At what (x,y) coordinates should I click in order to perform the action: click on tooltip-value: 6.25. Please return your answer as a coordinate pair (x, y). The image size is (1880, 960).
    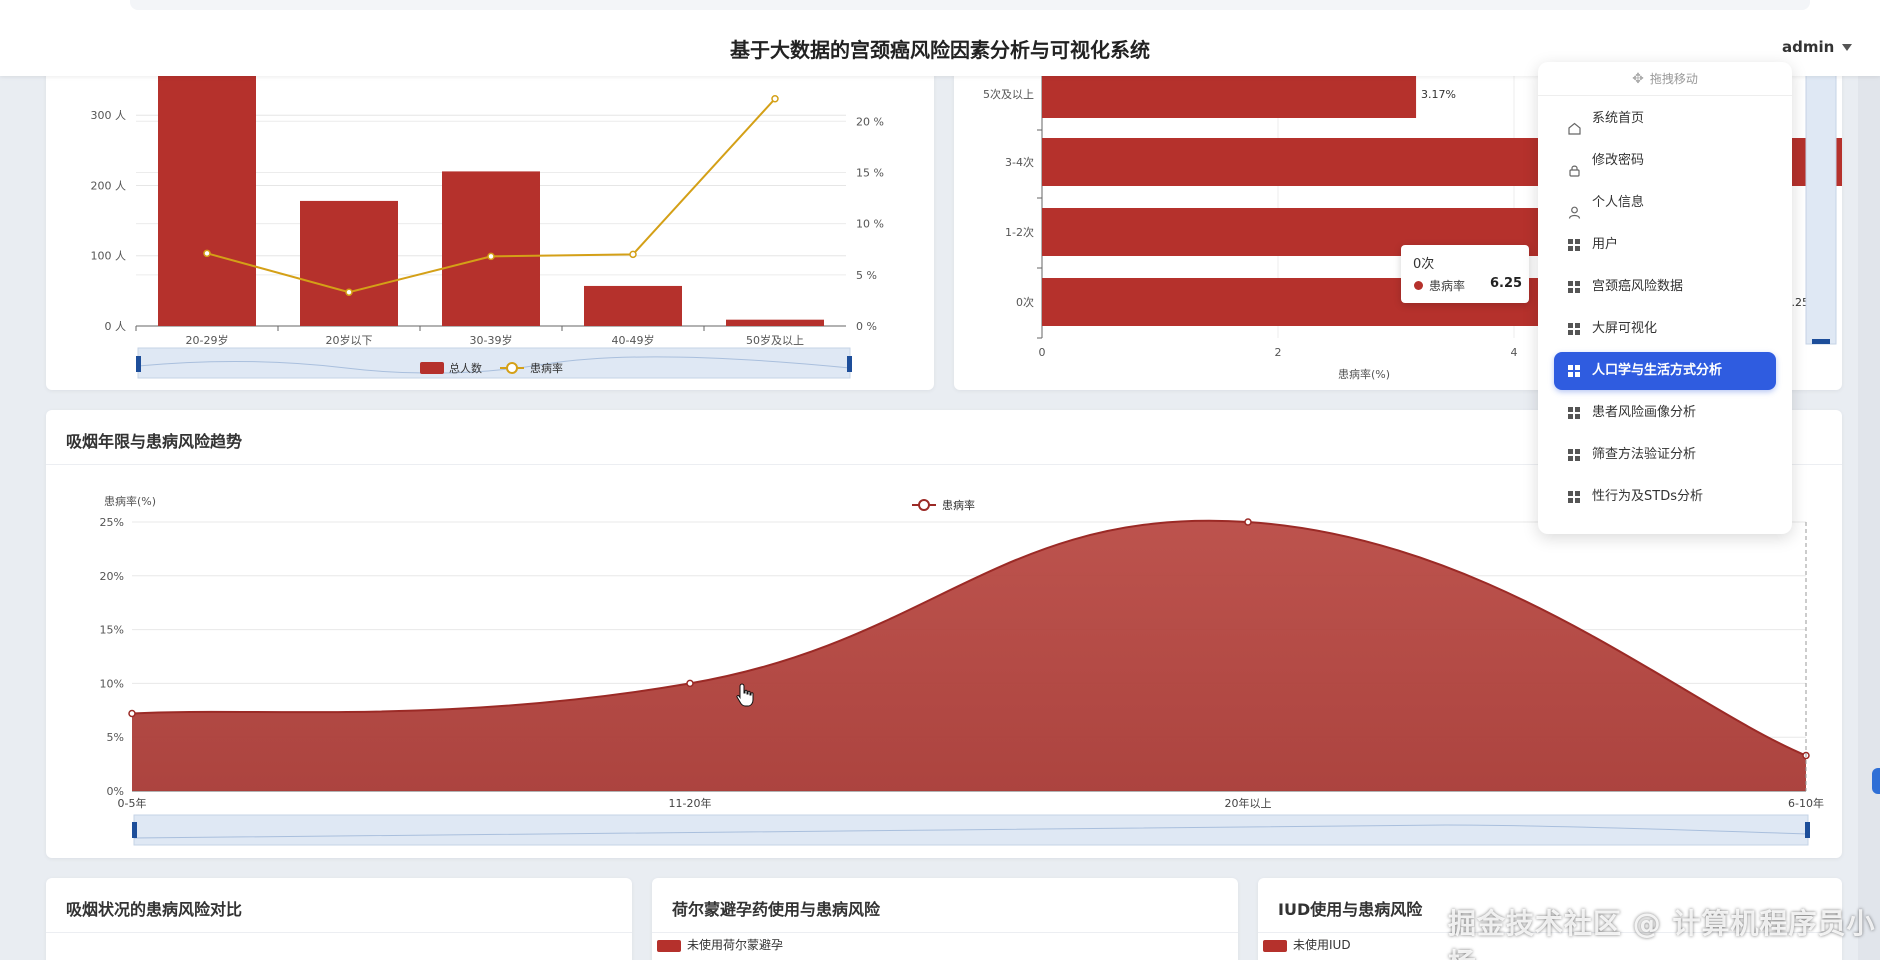
    Looking at the image, I should click on (1506, 283).